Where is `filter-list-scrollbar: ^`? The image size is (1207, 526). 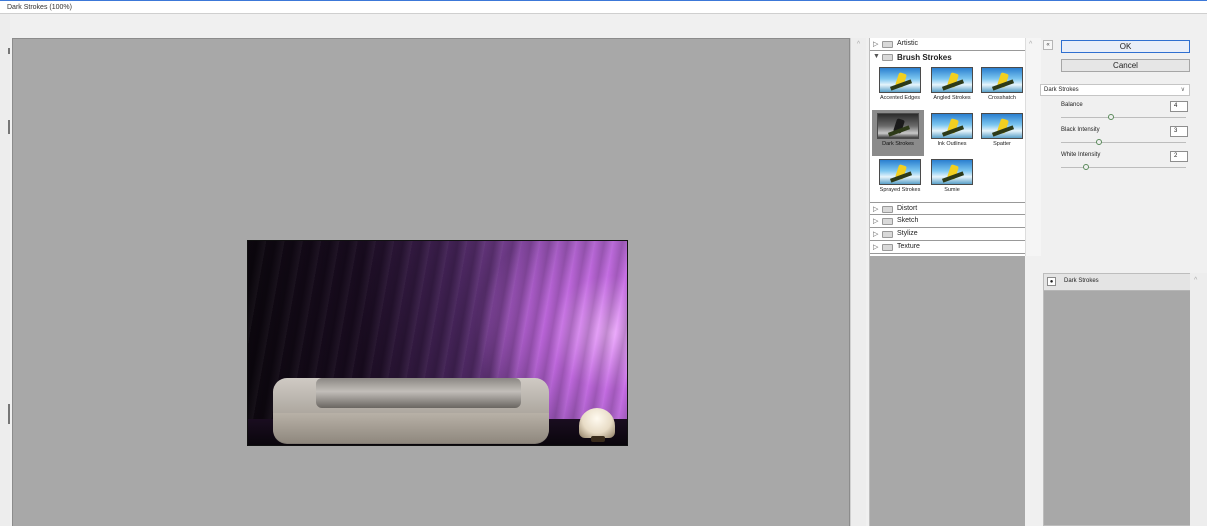 filter-list-scrollbar: ^ is located at coordinates (1033, 147).